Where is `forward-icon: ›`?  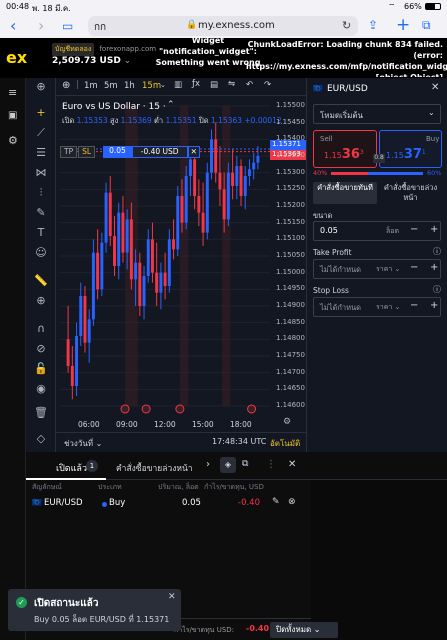
forward-icon: › is located at coordinates (41, 25).